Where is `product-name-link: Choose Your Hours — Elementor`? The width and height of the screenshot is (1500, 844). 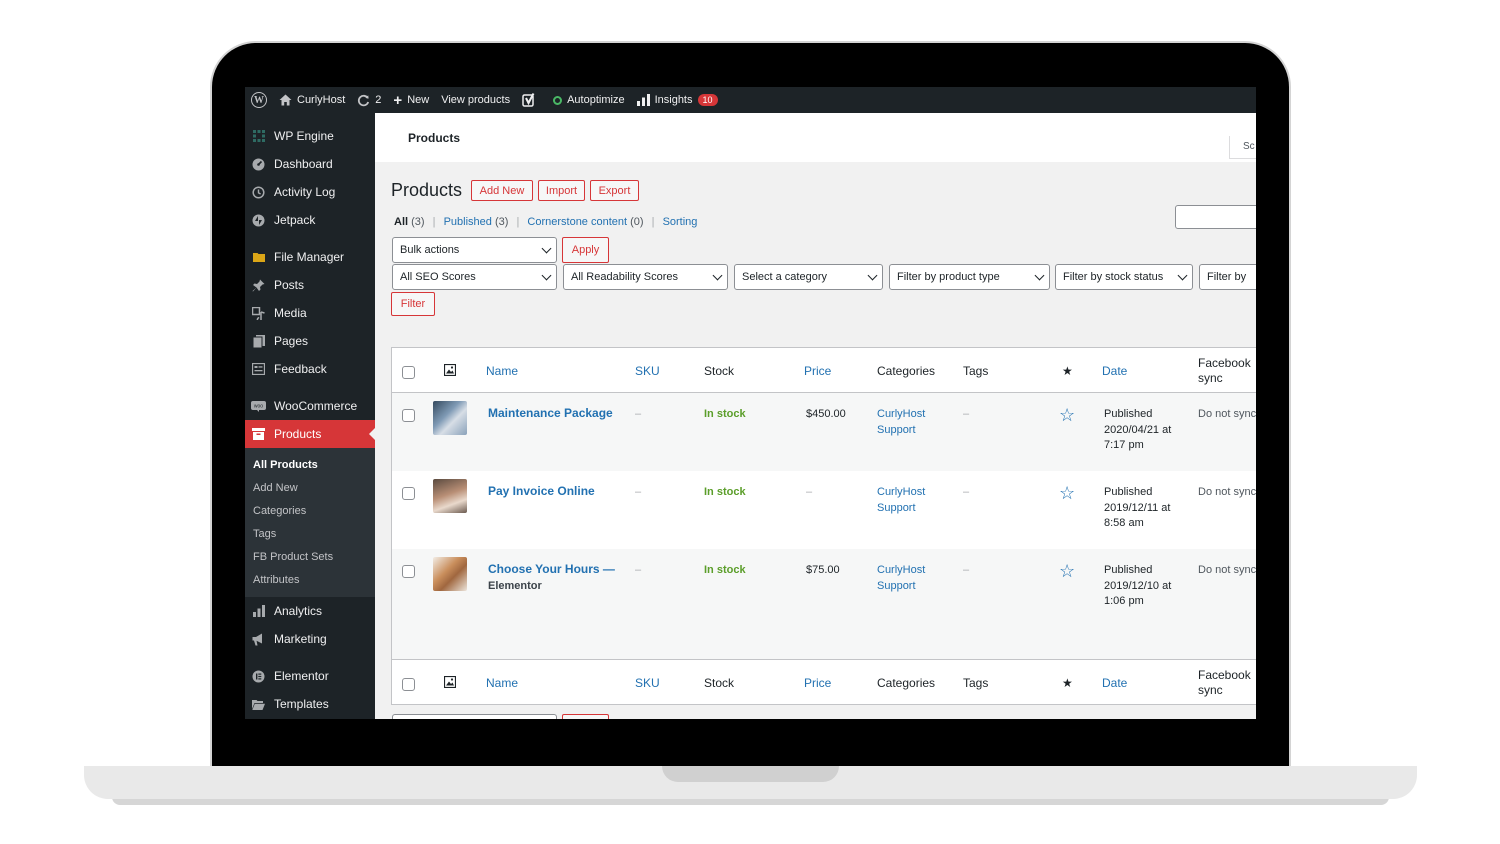
product-name-link: Choose Your Hours — Elementor is located at coordinates (551, 578).